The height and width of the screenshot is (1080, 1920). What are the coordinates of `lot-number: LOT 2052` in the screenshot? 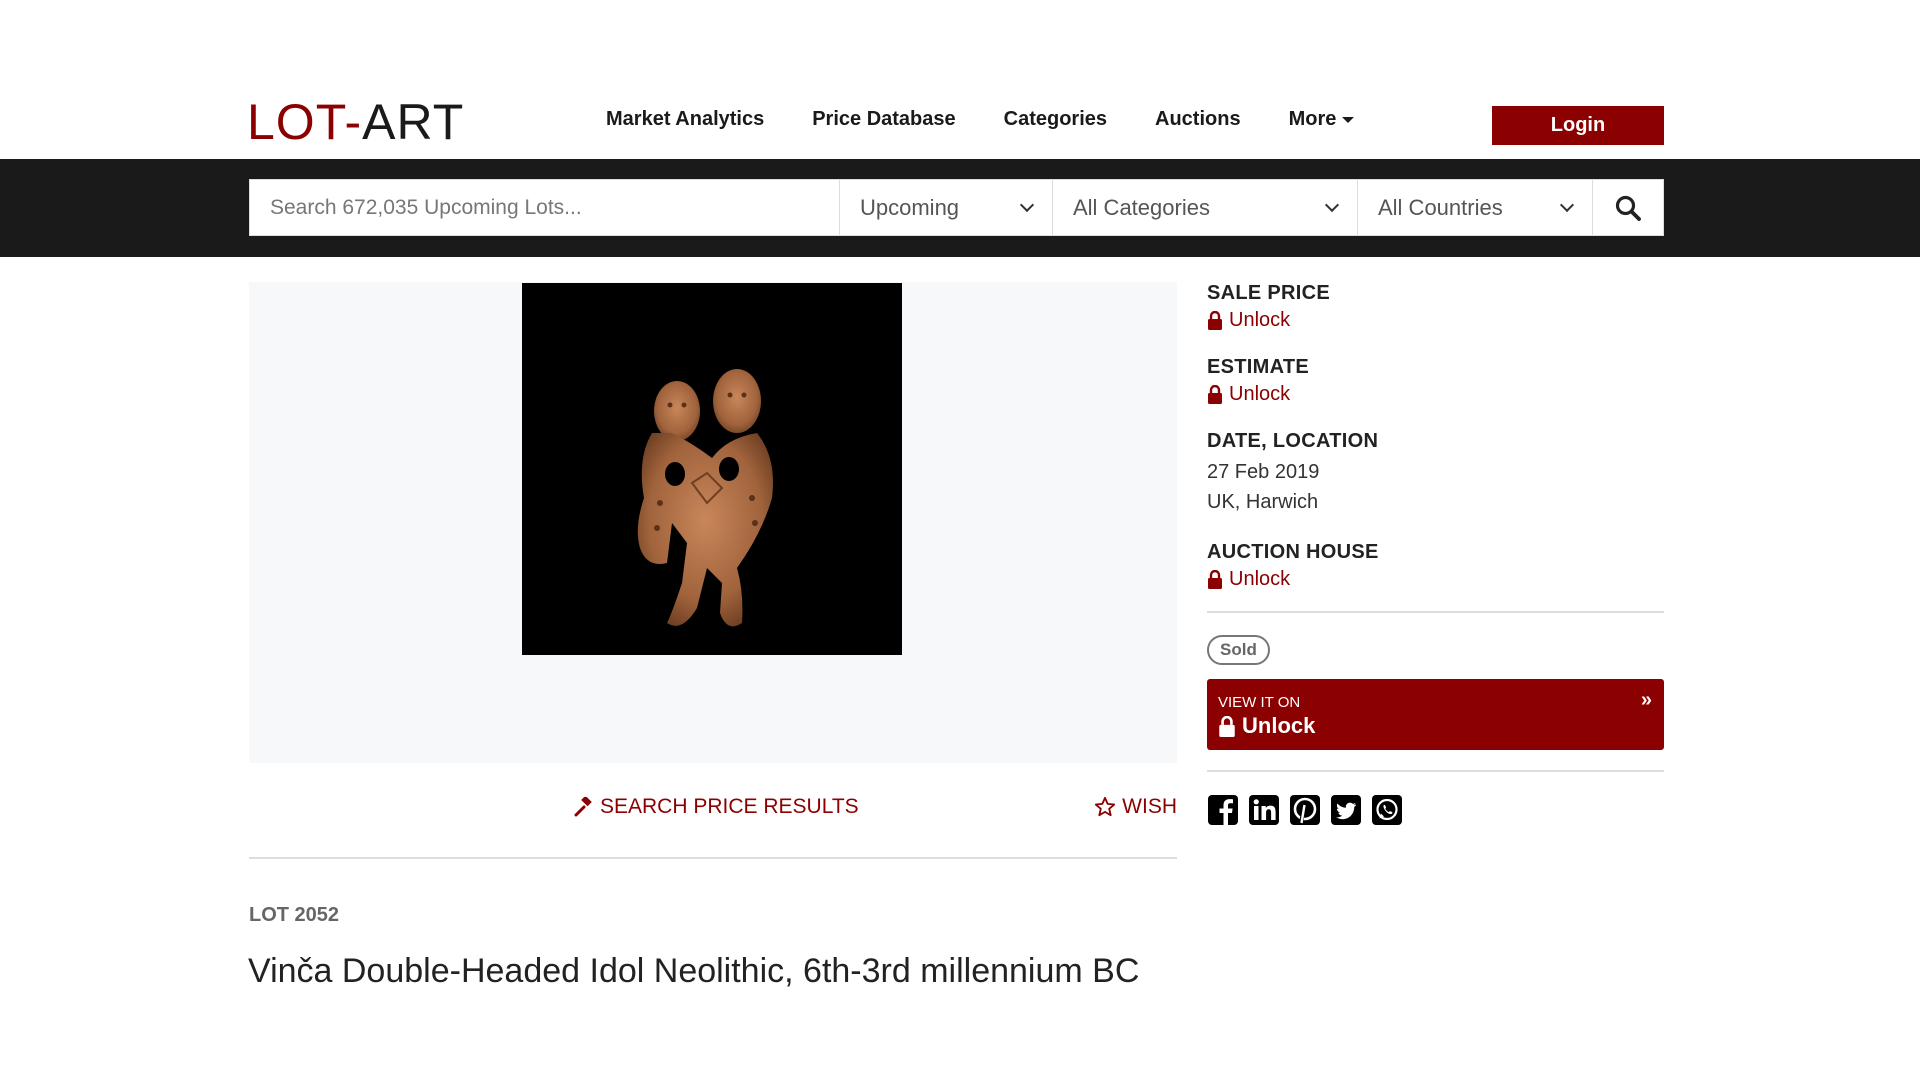 It's located at (294, 915).